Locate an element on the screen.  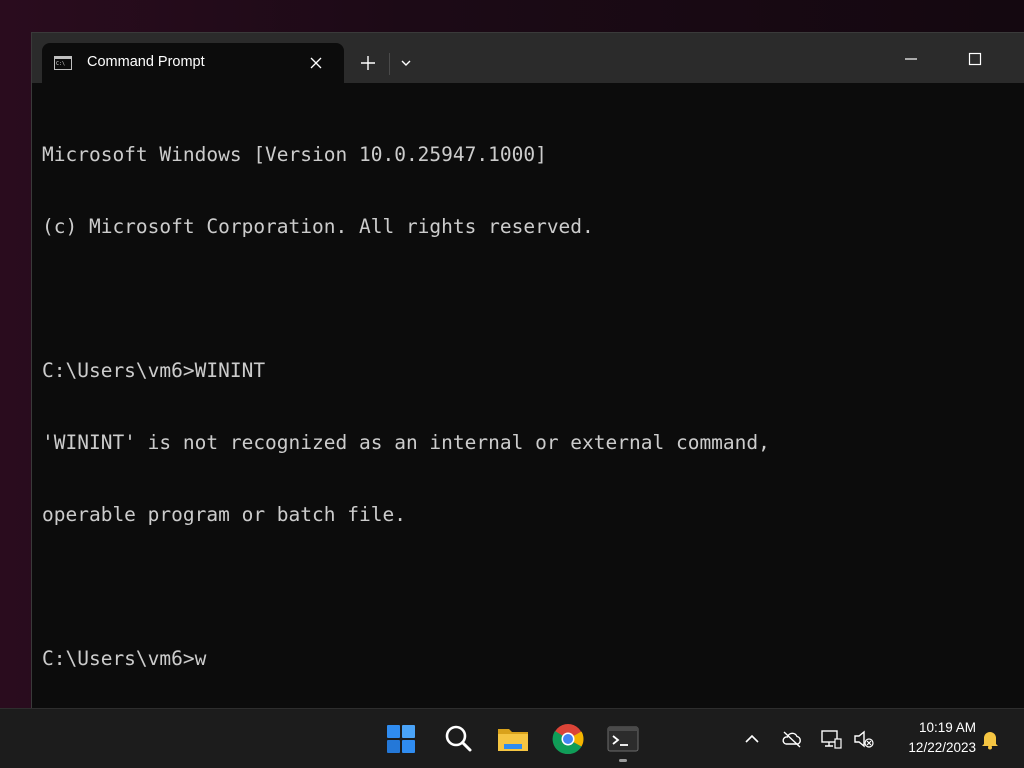
minimize-icon is located at coordinates (911, 59).